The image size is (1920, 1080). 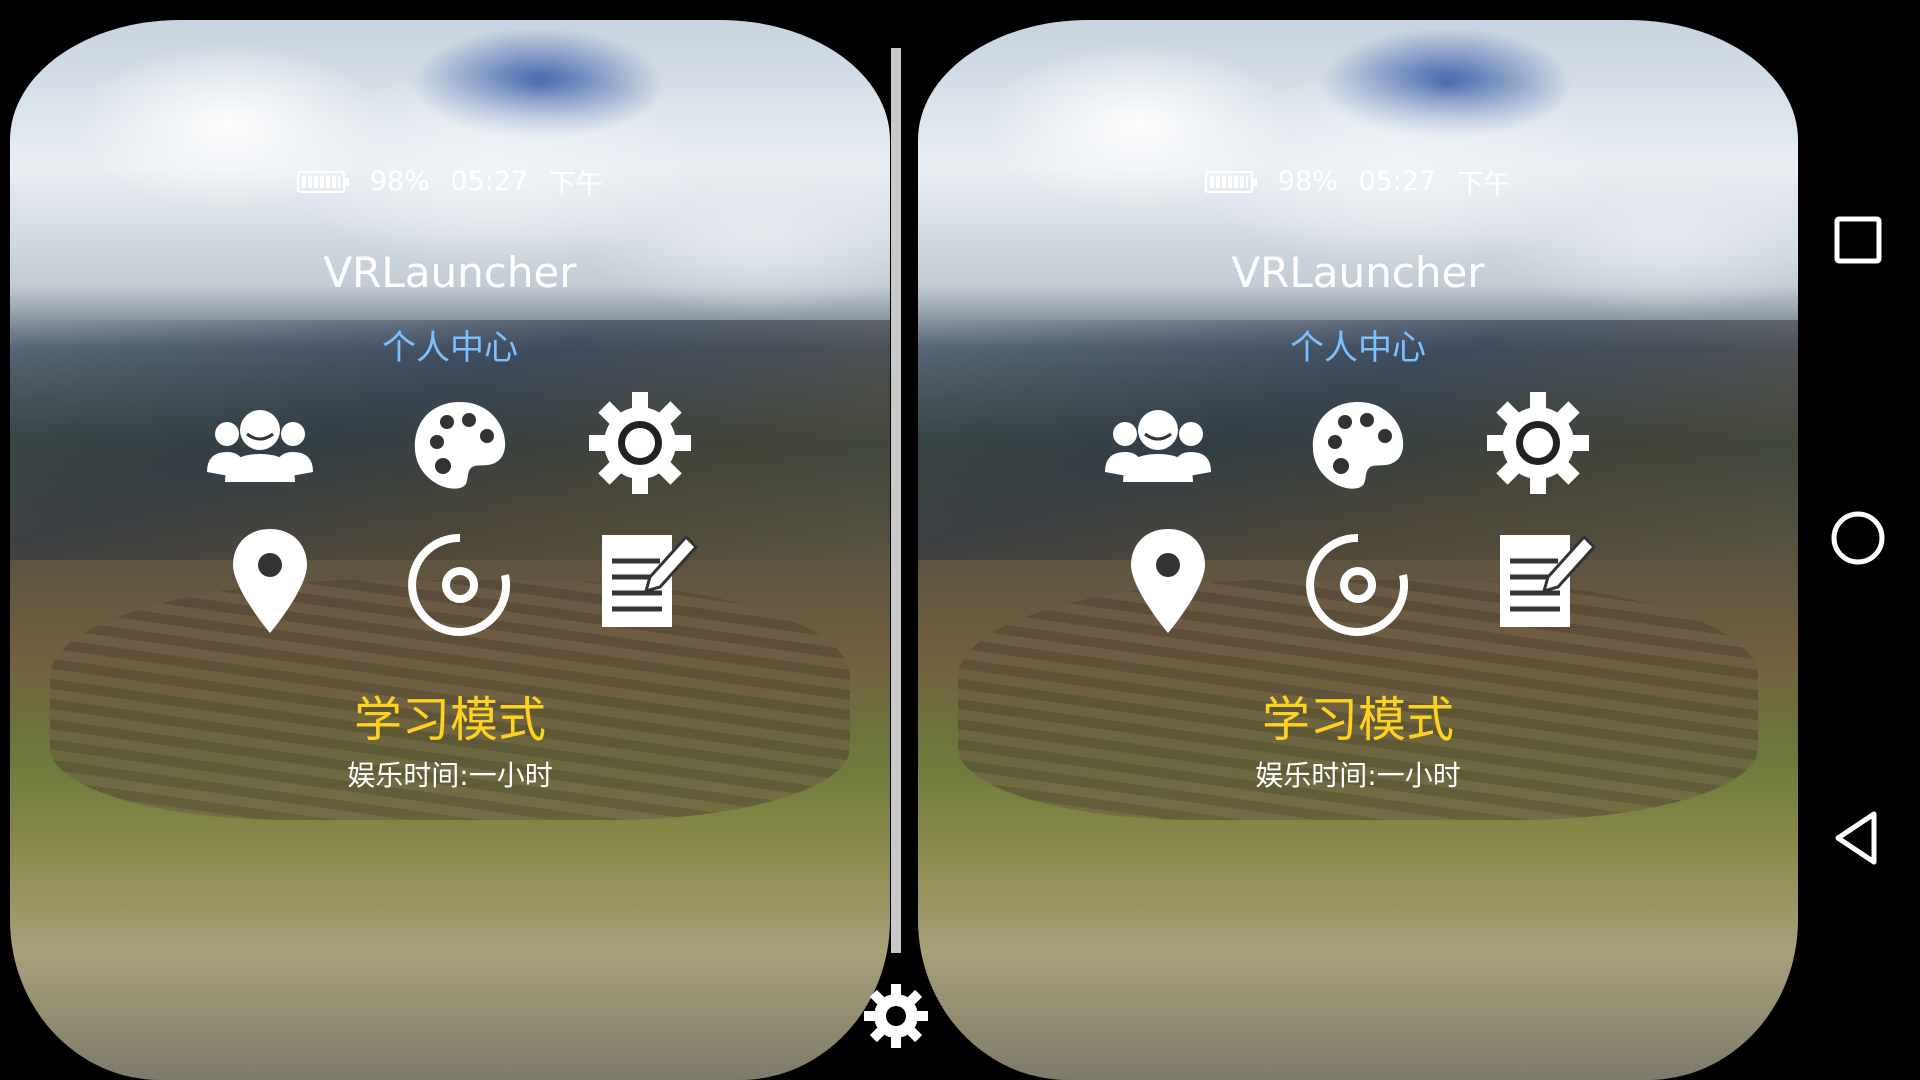 I want to click on recent-apps-icon, so click(x=1858, y=240).